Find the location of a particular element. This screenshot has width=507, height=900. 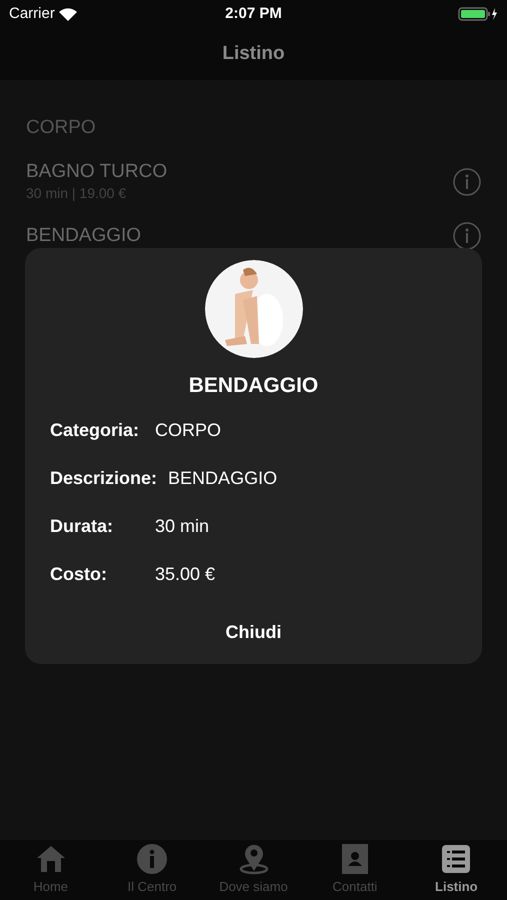

field-value: CORPO is located at coordinates (188, 430).